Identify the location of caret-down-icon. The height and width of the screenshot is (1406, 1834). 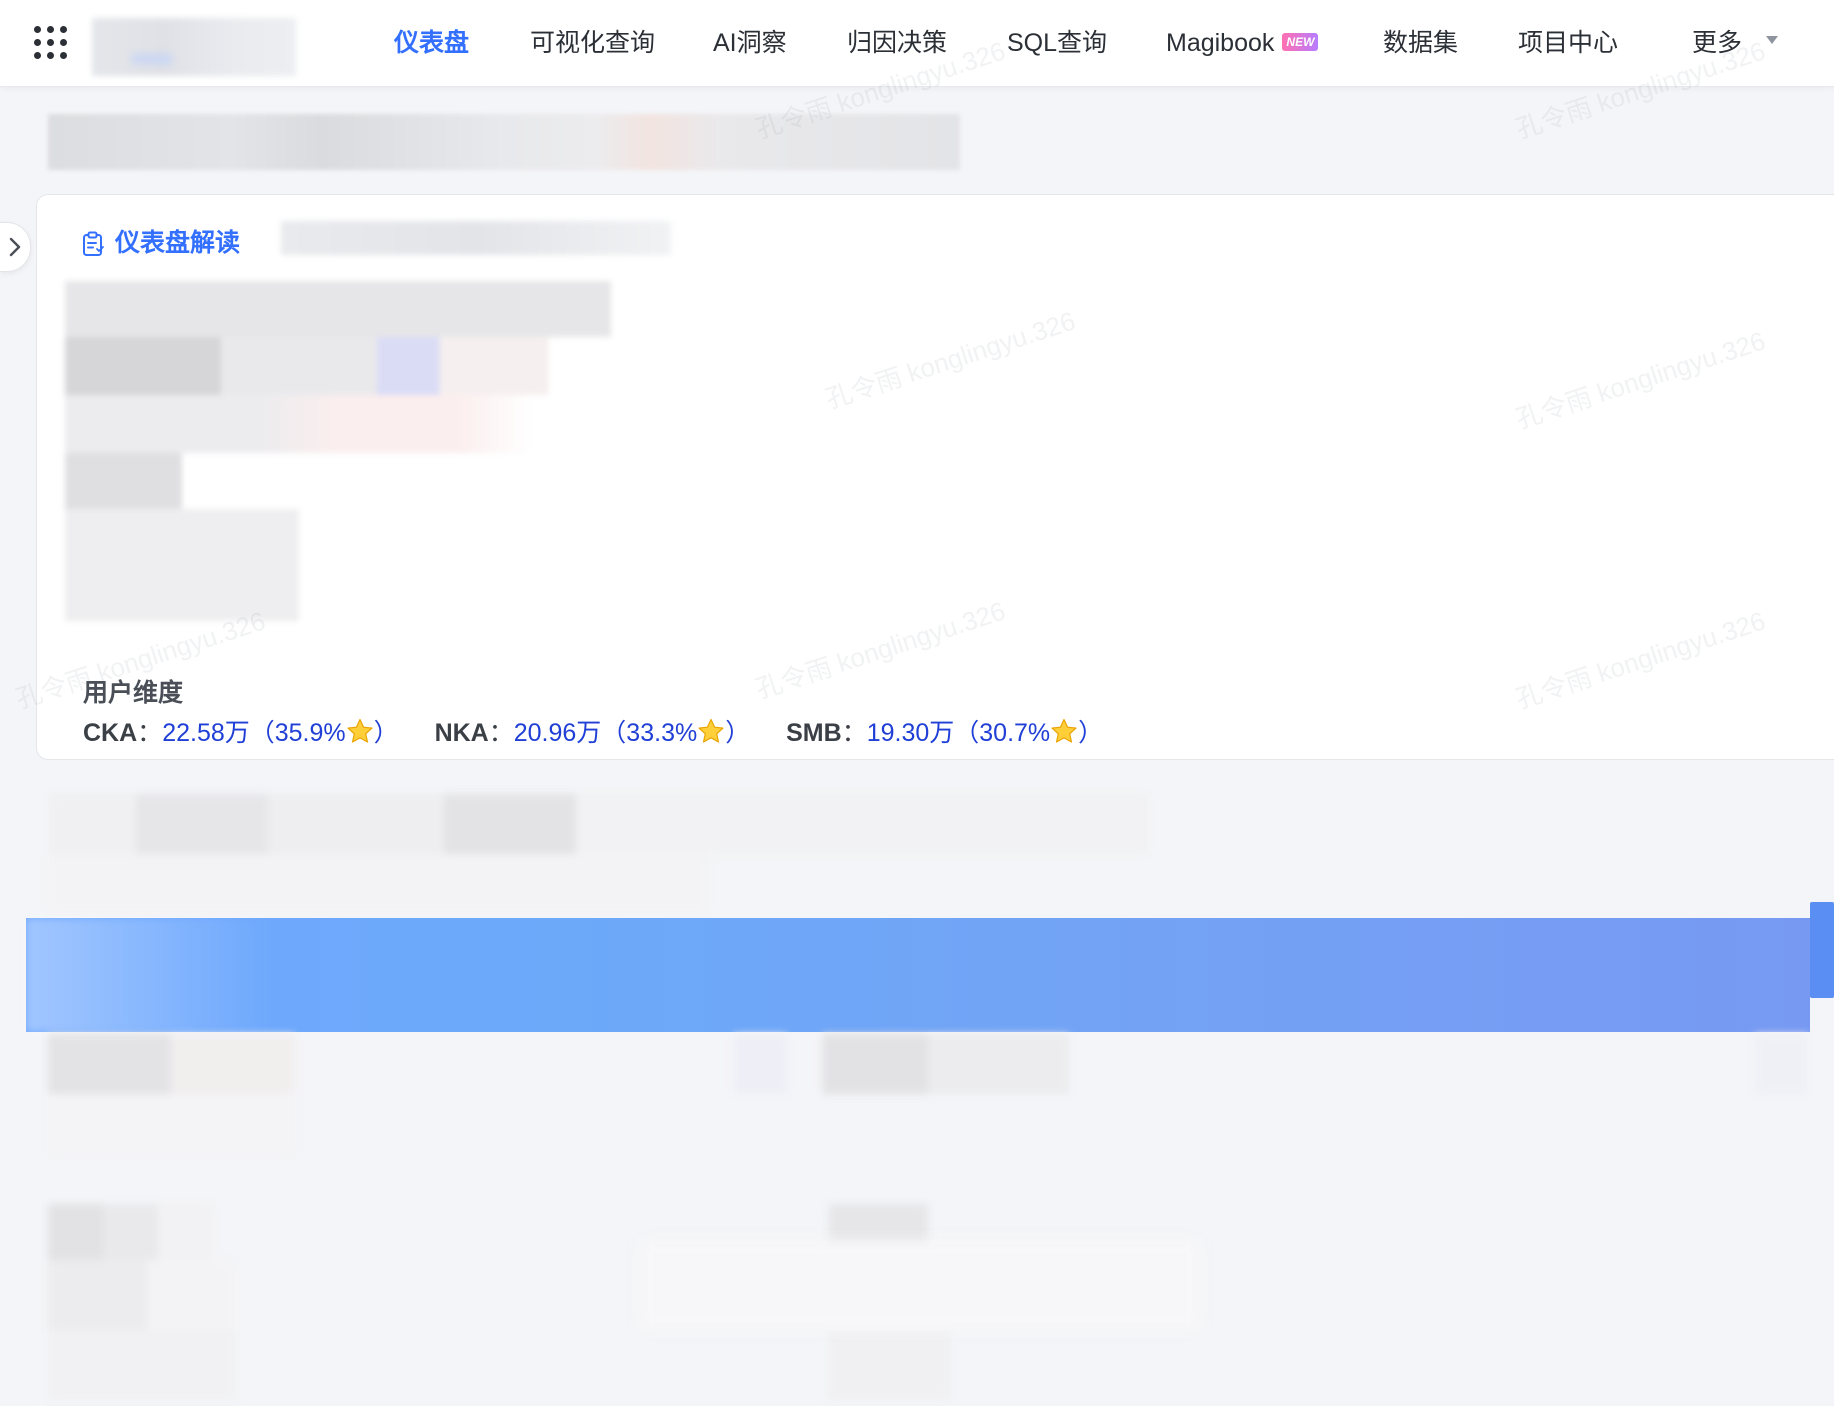
(1772, 40).